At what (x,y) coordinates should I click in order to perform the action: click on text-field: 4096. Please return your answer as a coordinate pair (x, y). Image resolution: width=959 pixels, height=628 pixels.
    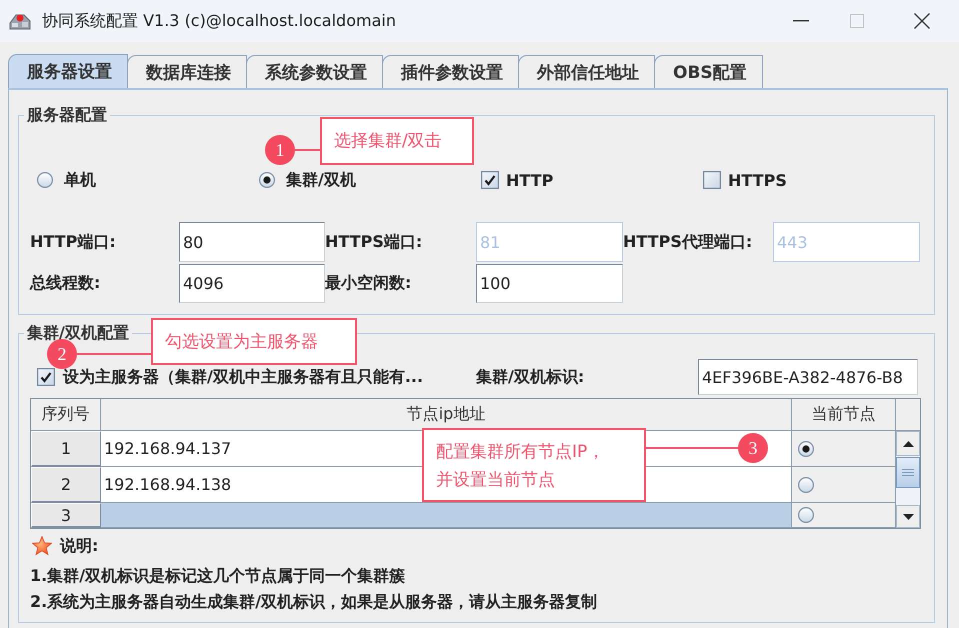
    Looking at the image, I should click on (252, 283).